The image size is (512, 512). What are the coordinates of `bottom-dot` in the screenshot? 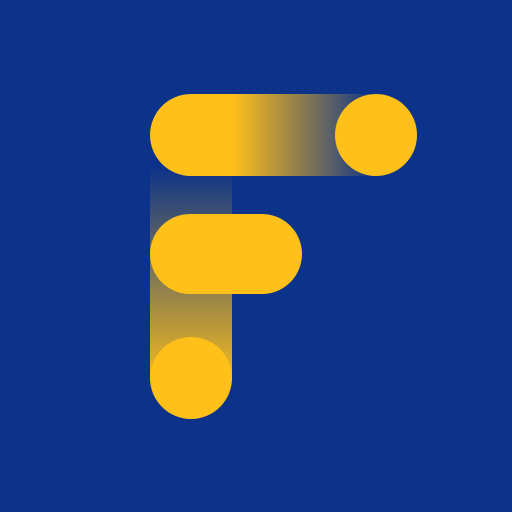 It's located at (191, 378).